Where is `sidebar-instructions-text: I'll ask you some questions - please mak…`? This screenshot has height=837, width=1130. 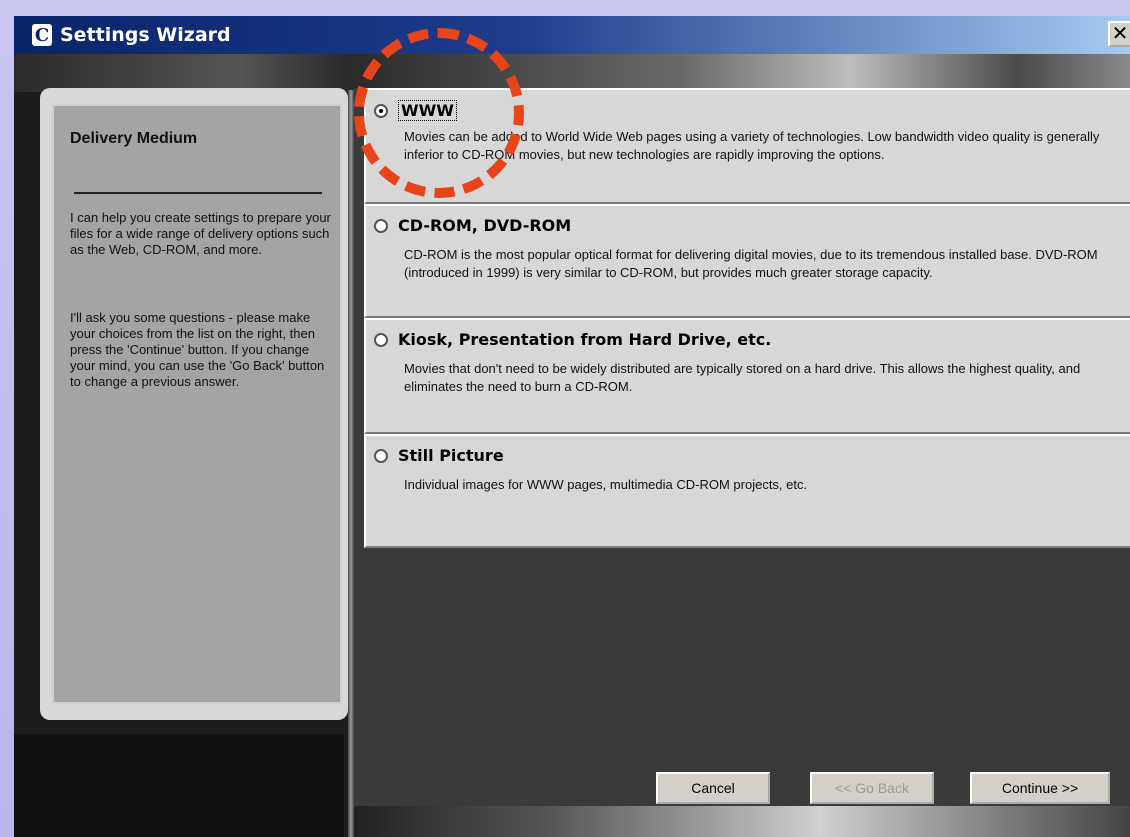 sidebar-instructions-text: I'll ask you some questions - please mak… is located at coordinates (197, 349).